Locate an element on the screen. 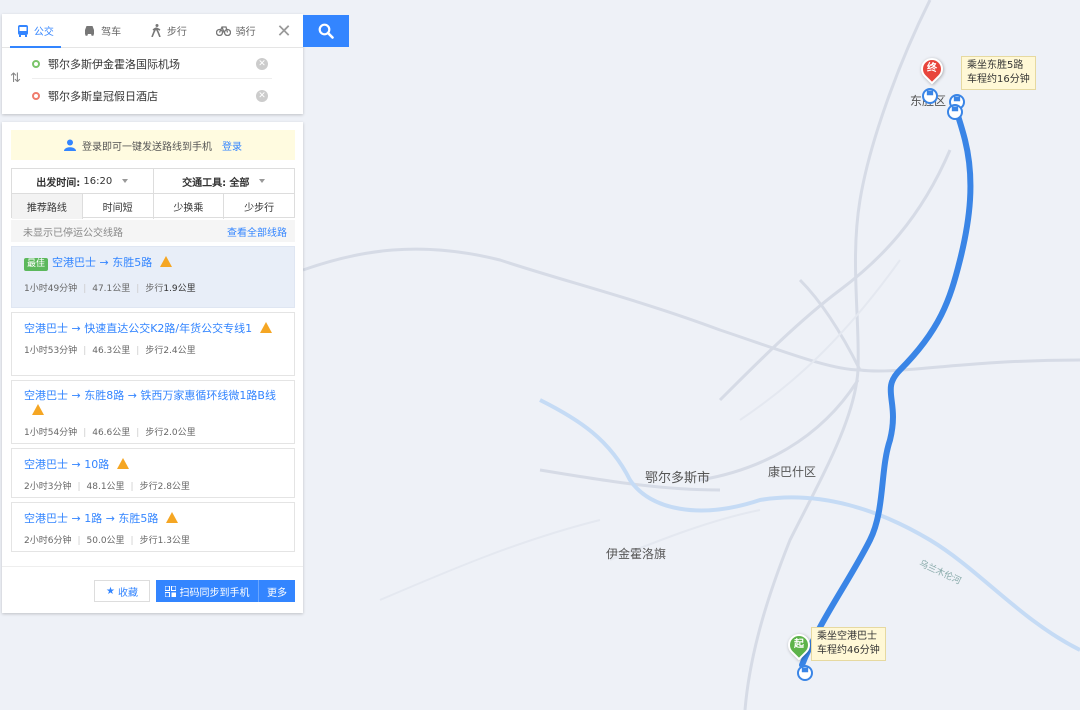 This screenshot has height=710, width=1080. best-badge: 最佳 is located at coordinates (36, 264).